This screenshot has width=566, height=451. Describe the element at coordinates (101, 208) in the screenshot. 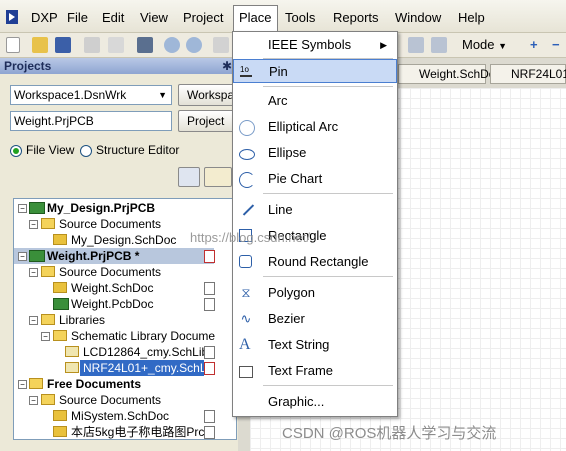

I see `tree-item-my-design-project: My_Design.PrjPCB` at that location.